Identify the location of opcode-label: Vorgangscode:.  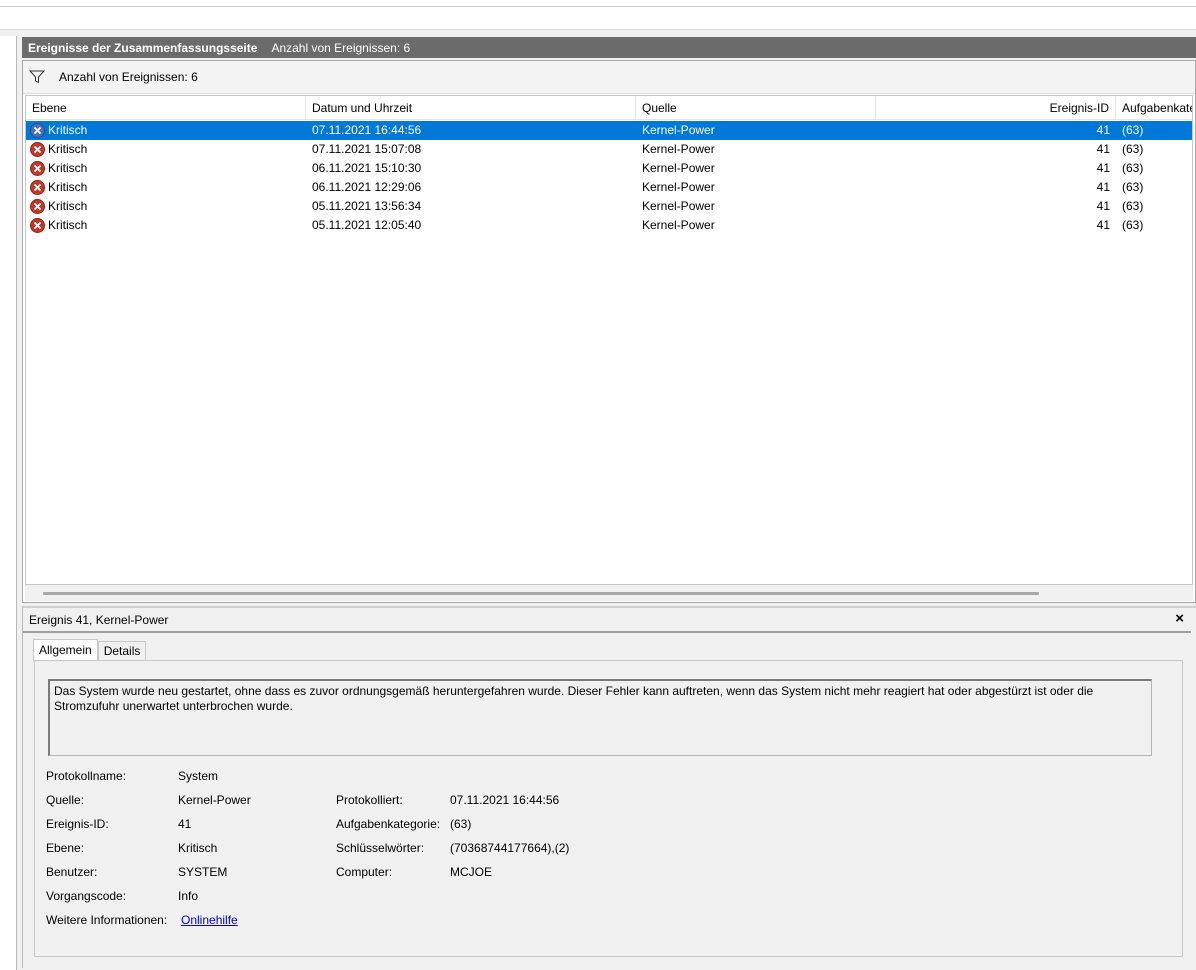
(86, 896).